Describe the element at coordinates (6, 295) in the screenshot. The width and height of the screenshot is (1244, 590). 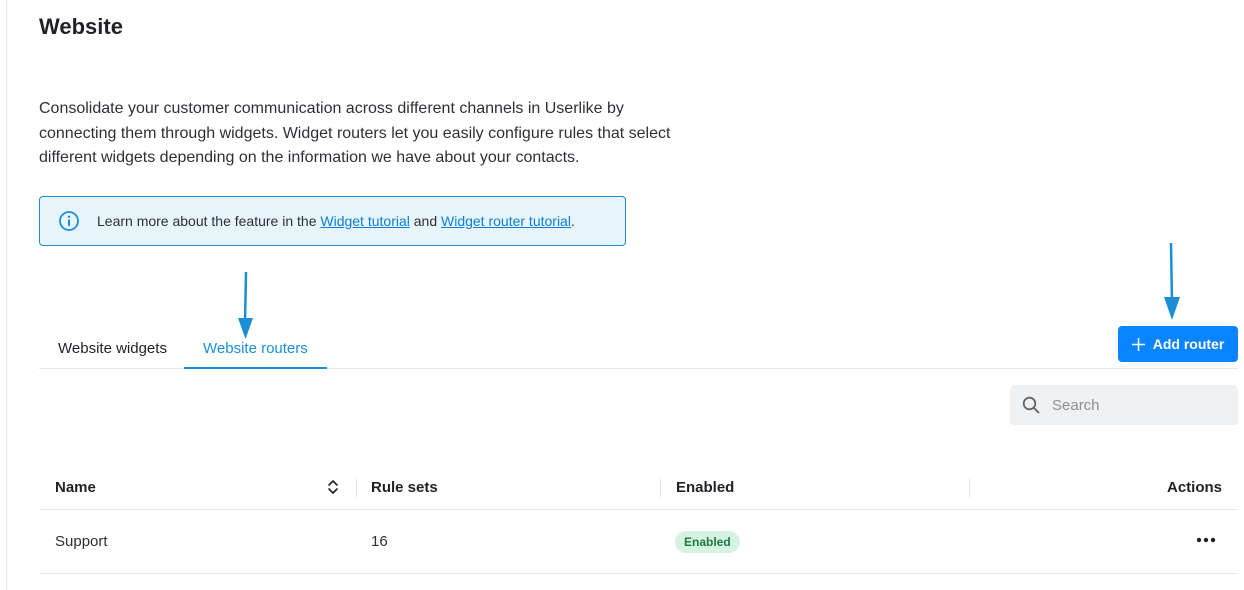
I see `left-border` at that location.